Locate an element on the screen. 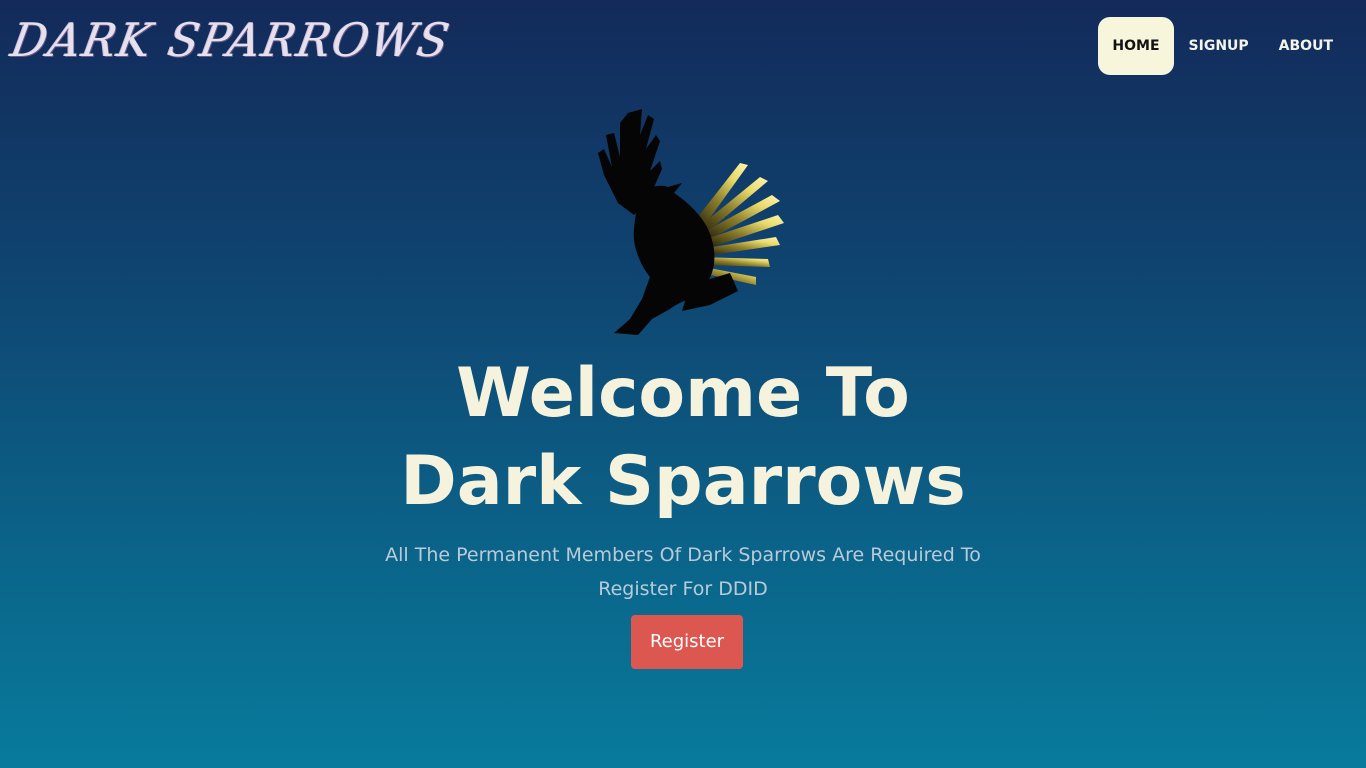 The image size is (1366, 768). hero-title-line2: Dark Sparrows is located at coordinates (683, 481).